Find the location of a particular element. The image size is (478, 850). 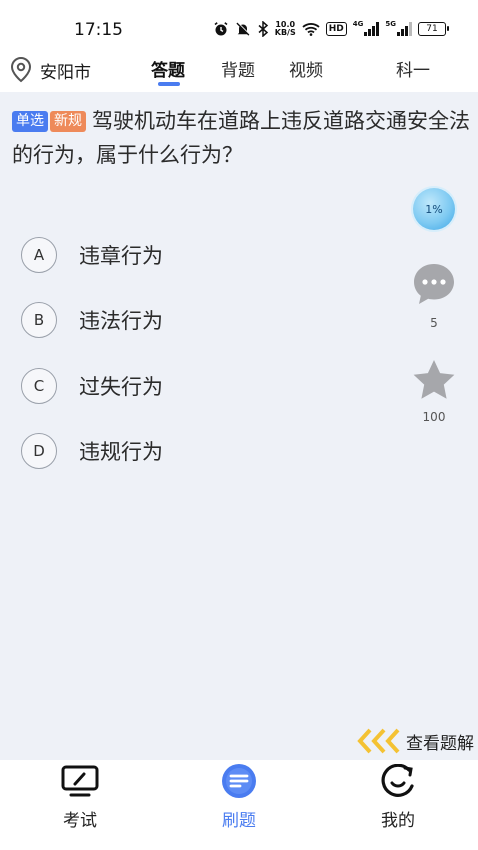

tab-video: 视频 is located at coordinates (306, 68).